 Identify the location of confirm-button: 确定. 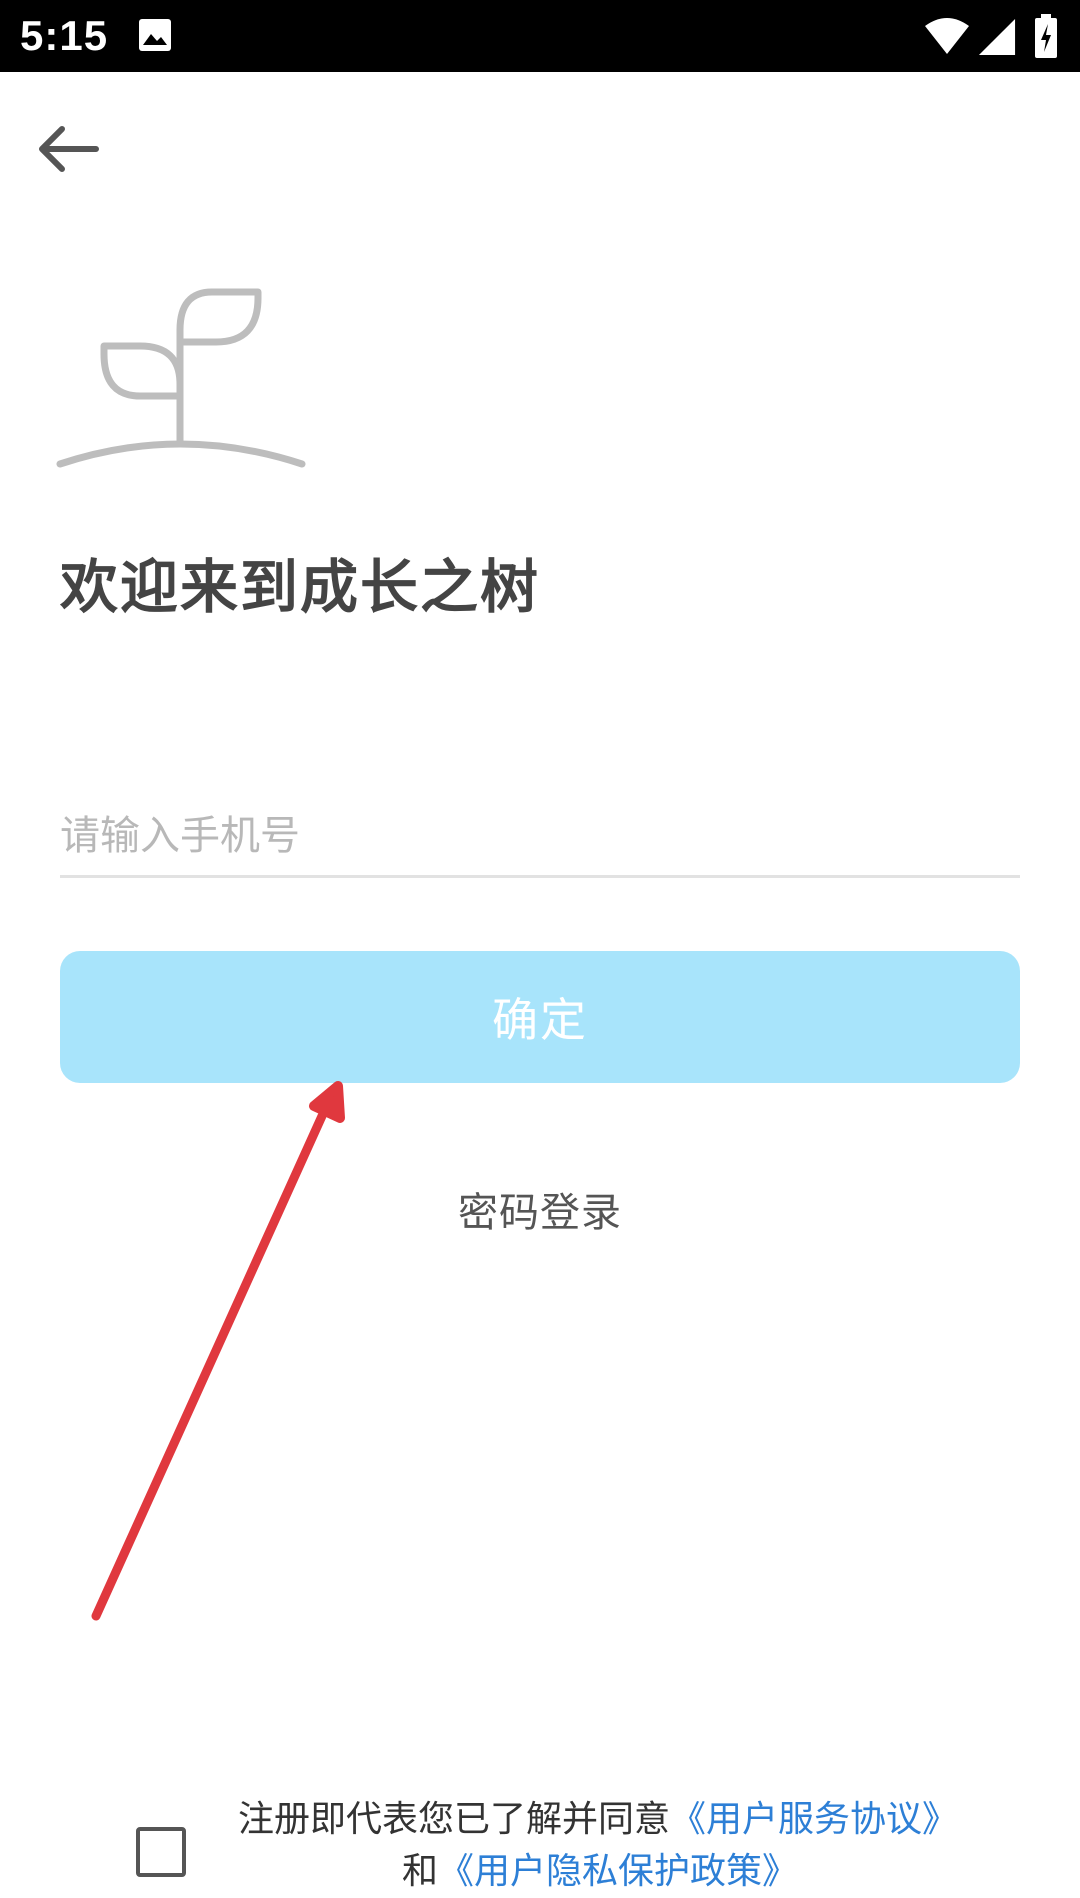
(540, 1017).